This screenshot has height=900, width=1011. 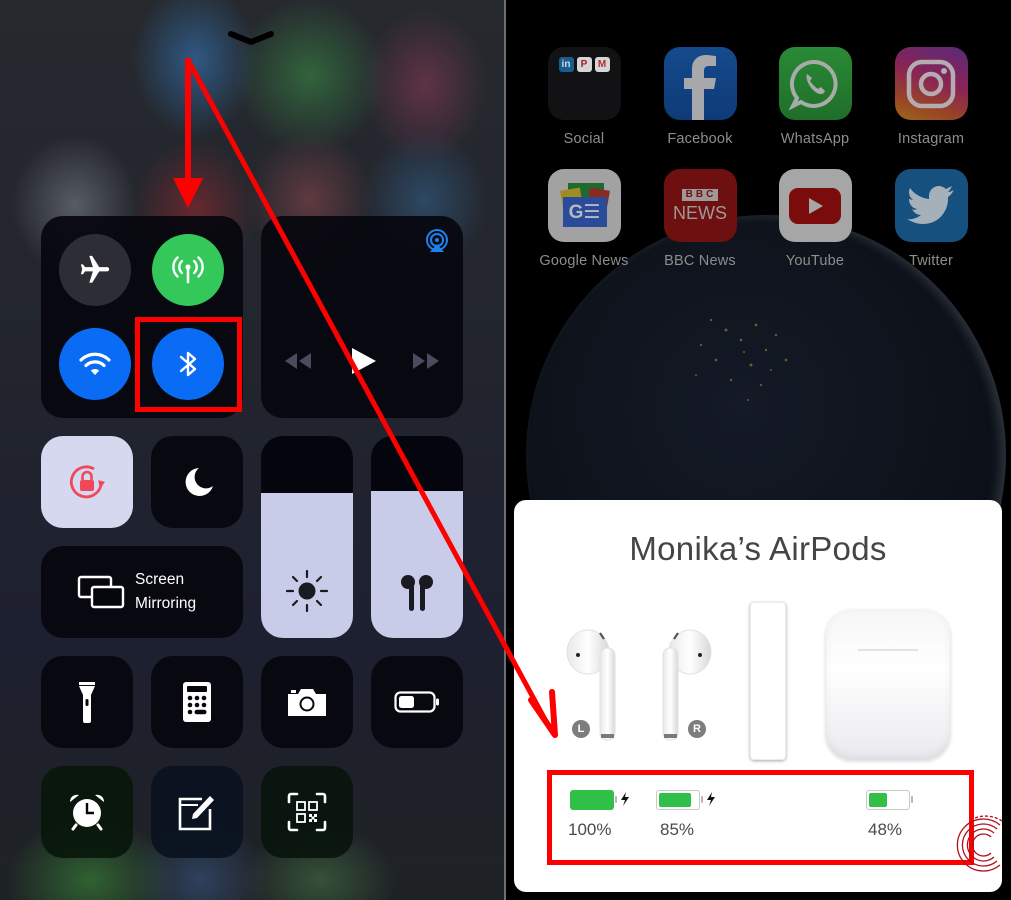 What do you see at coordinates (584, 261) in the screenshot?
I see `app-label: Google News` at bounding box center [584, 261].